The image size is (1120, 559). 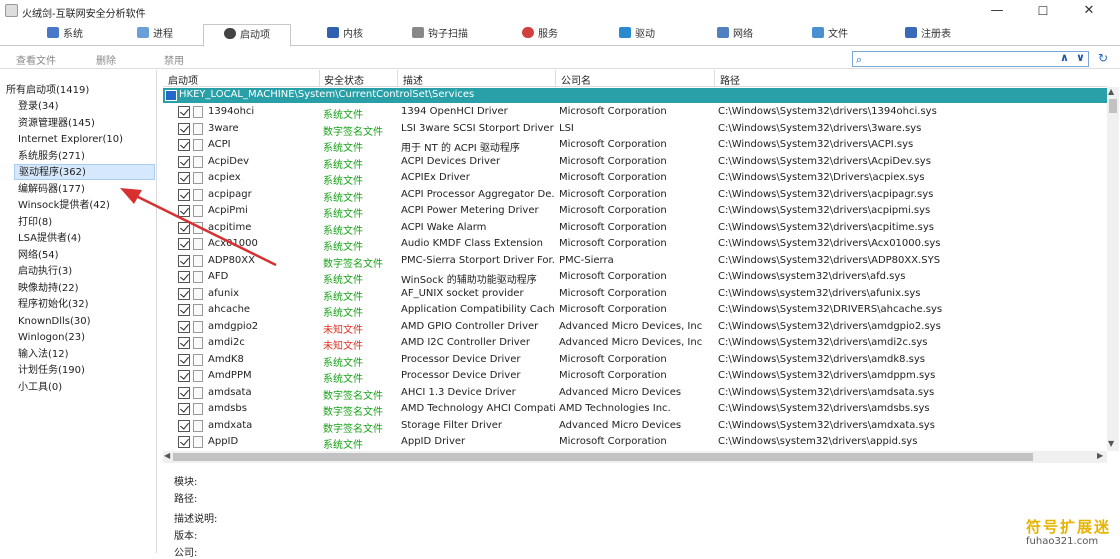 What do you see at coordinates (1100, 455) in the screenshot?
I see `scroll-right-icon: ▶` at bounding box center [1100, 455].